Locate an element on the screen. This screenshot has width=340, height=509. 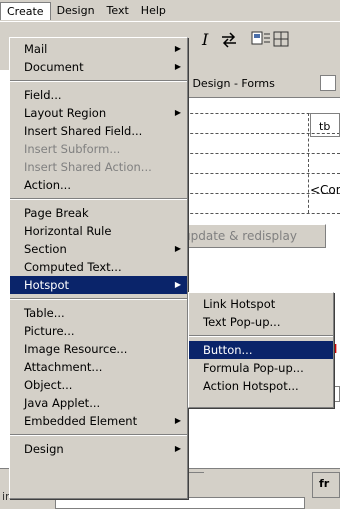
menu-text: Text is located at coordinates (118, 11).